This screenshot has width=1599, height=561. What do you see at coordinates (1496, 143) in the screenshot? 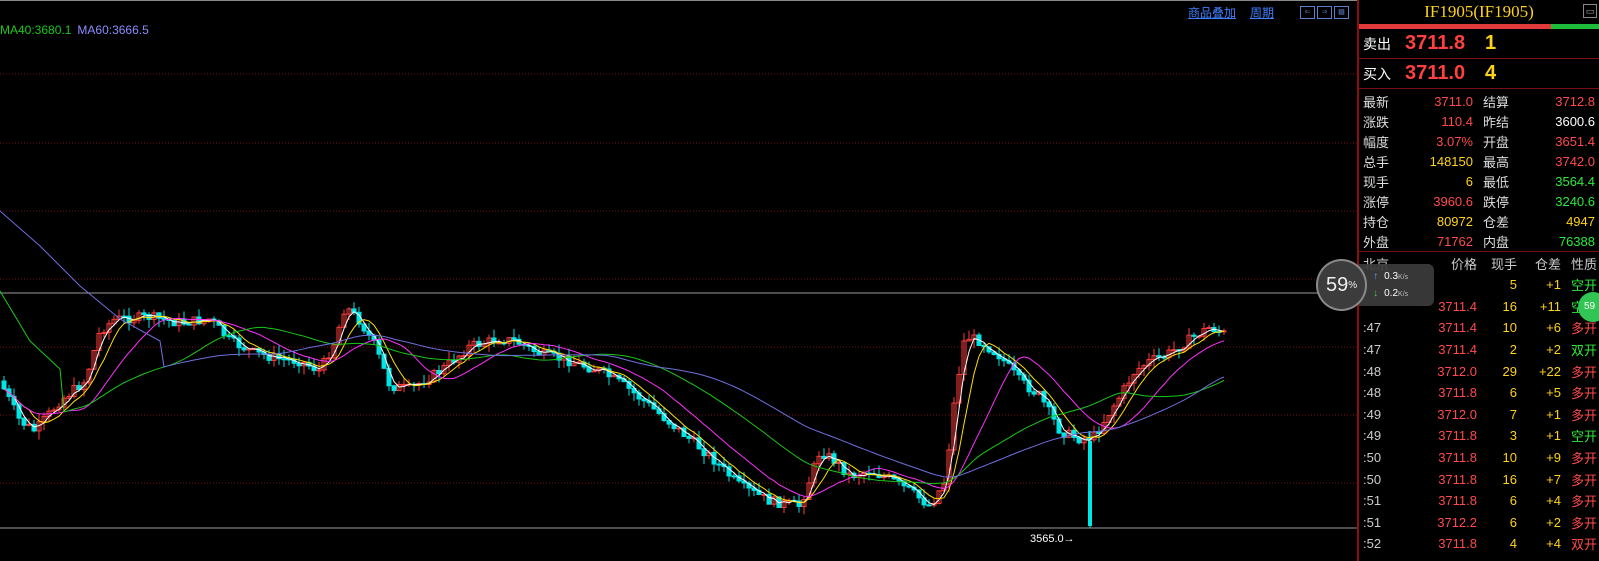
I see `stat-label: 开盘` at bounding box center [1496, 143].